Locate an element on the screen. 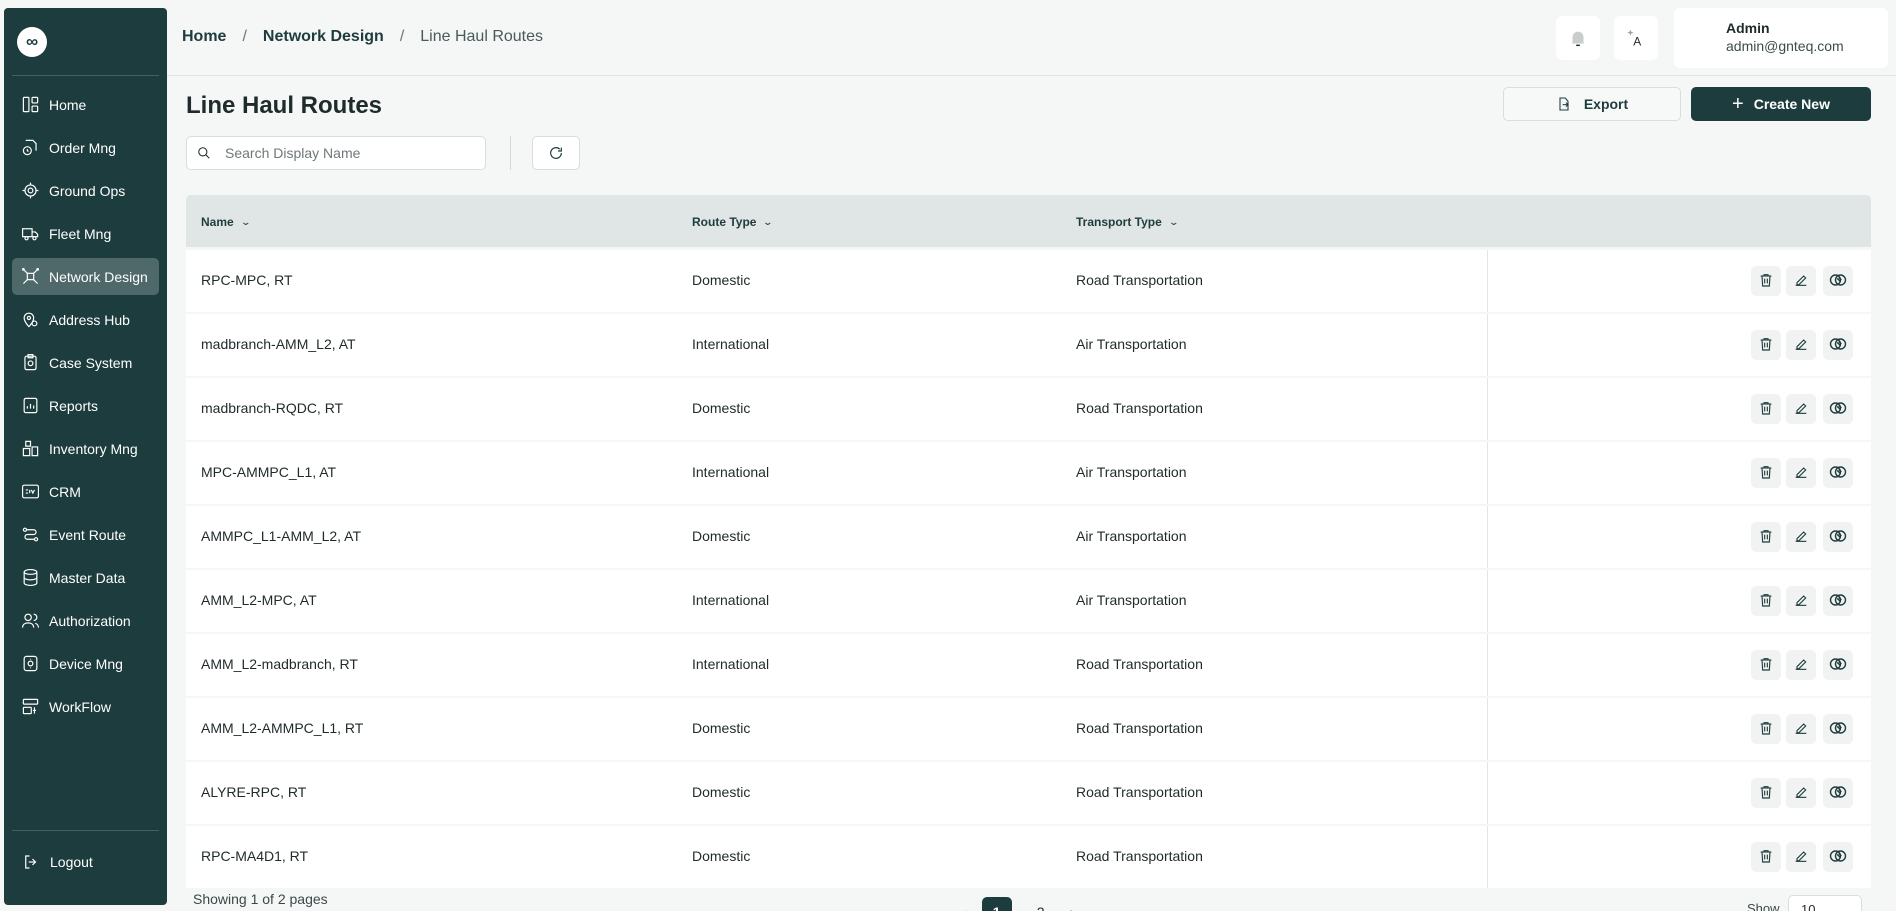 The width and height of the screenshot is (1896, 911). next-page-button: › is located at coordinates (1072, 907).